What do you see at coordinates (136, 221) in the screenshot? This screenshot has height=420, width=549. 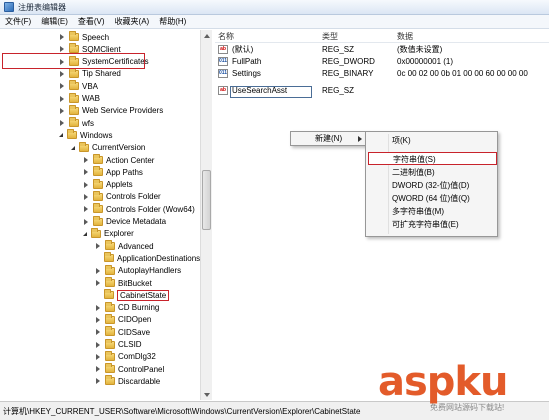 I see `tree-item-label: Device Metadata` at bounding box center [136, 221].